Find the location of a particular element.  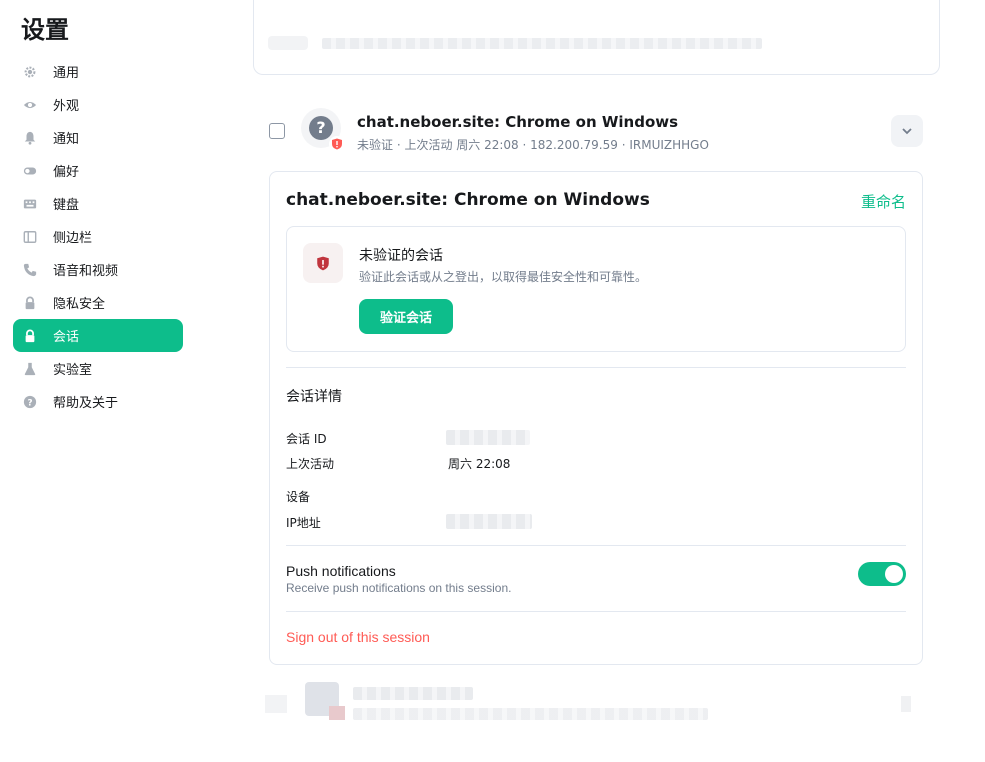

unknown-device-icon: ? is located at coordinates (321, 128).